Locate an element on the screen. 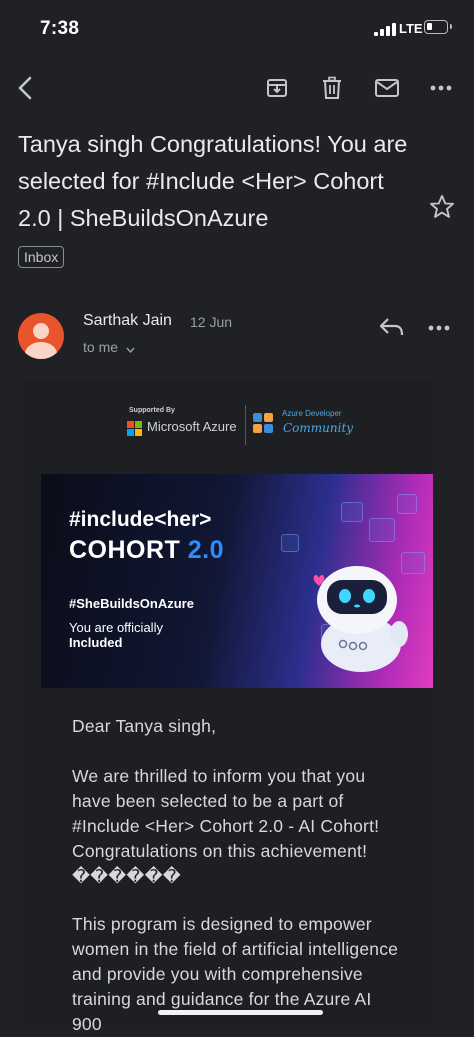  archive-icon is located at coordinates (277, 88).